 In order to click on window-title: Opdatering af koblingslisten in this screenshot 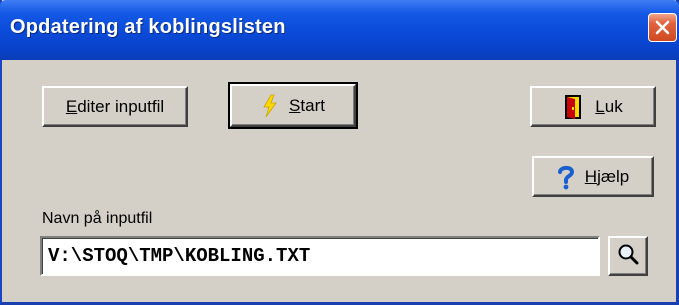, I will do `click(148, 27)`.